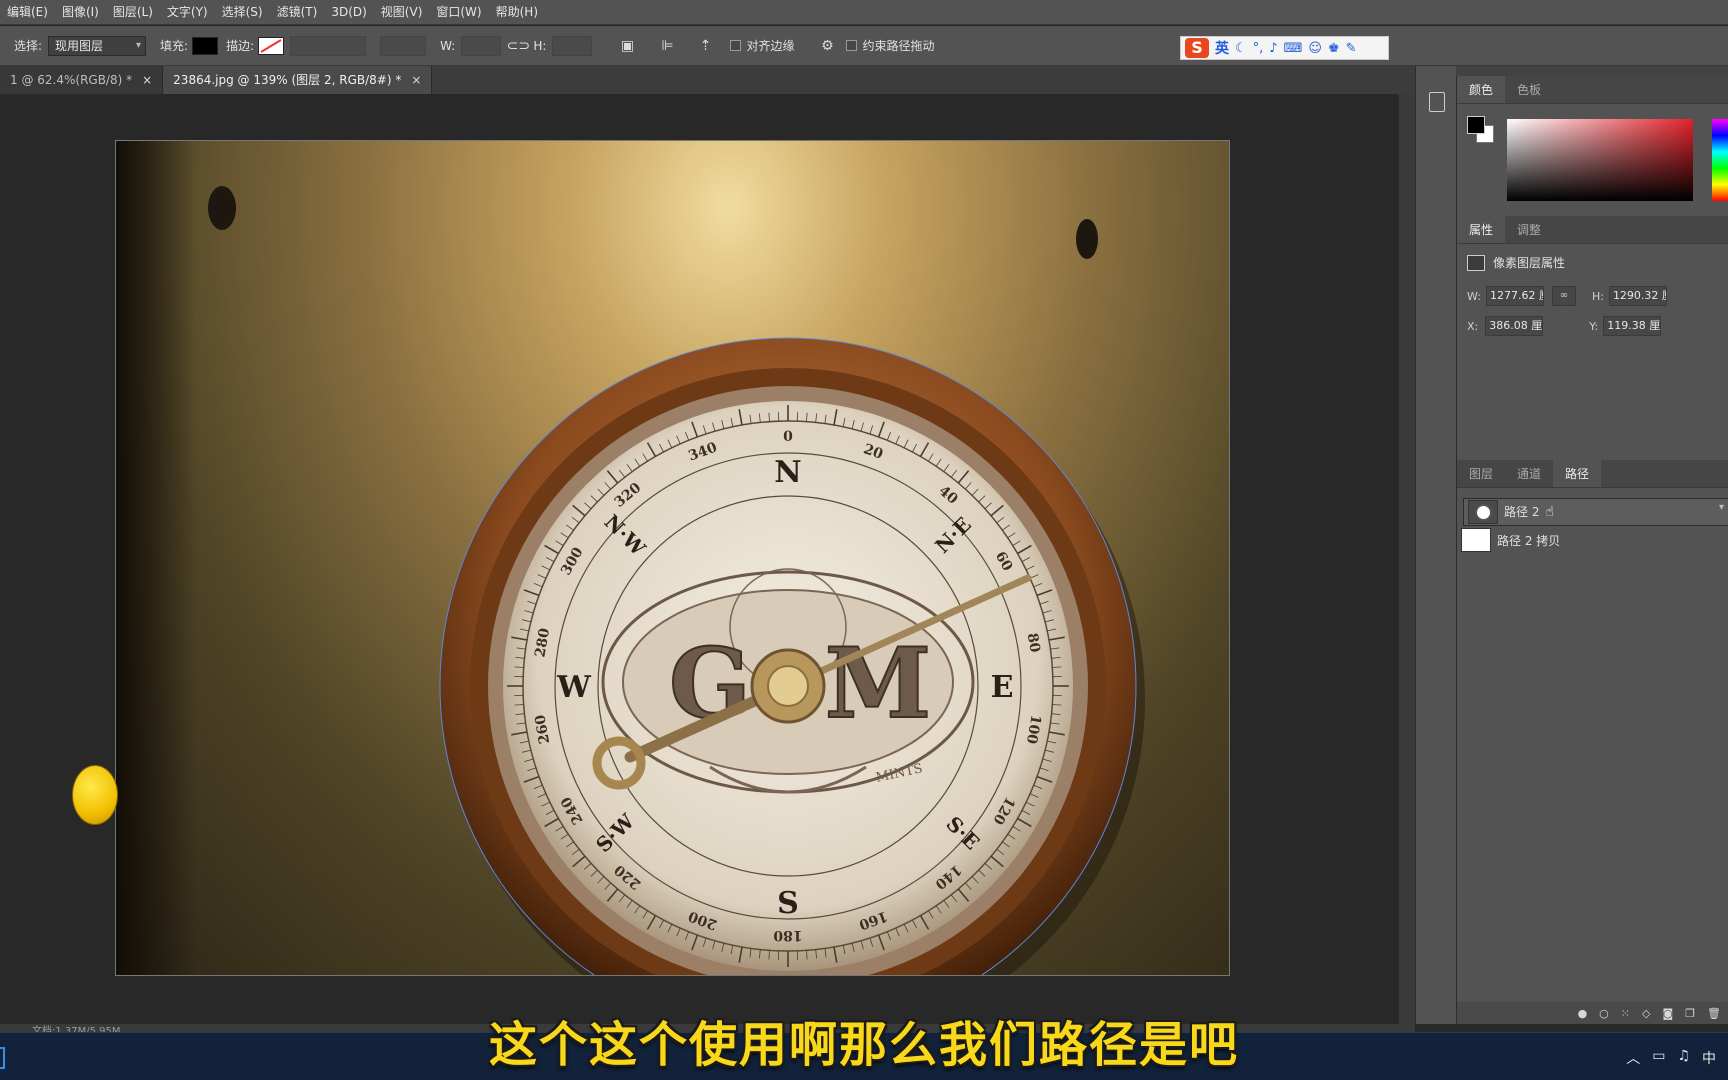  What do you see at coordinates (458, 12) in the screenshot?
I see `menu-window: 窗口(W)` at bounding box center [458, 12].